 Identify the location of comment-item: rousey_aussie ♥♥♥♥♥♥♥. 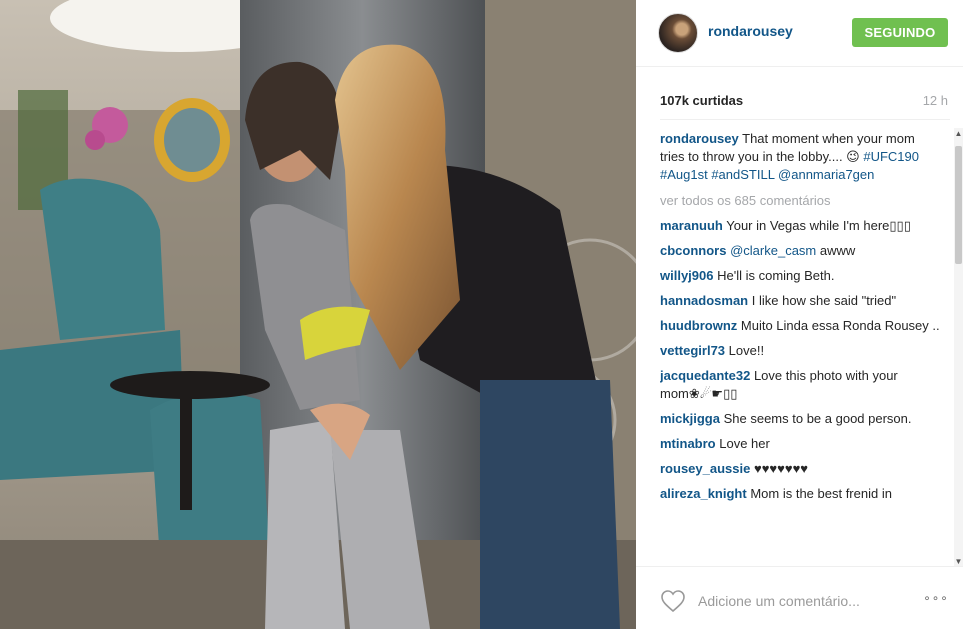
(801, 469).